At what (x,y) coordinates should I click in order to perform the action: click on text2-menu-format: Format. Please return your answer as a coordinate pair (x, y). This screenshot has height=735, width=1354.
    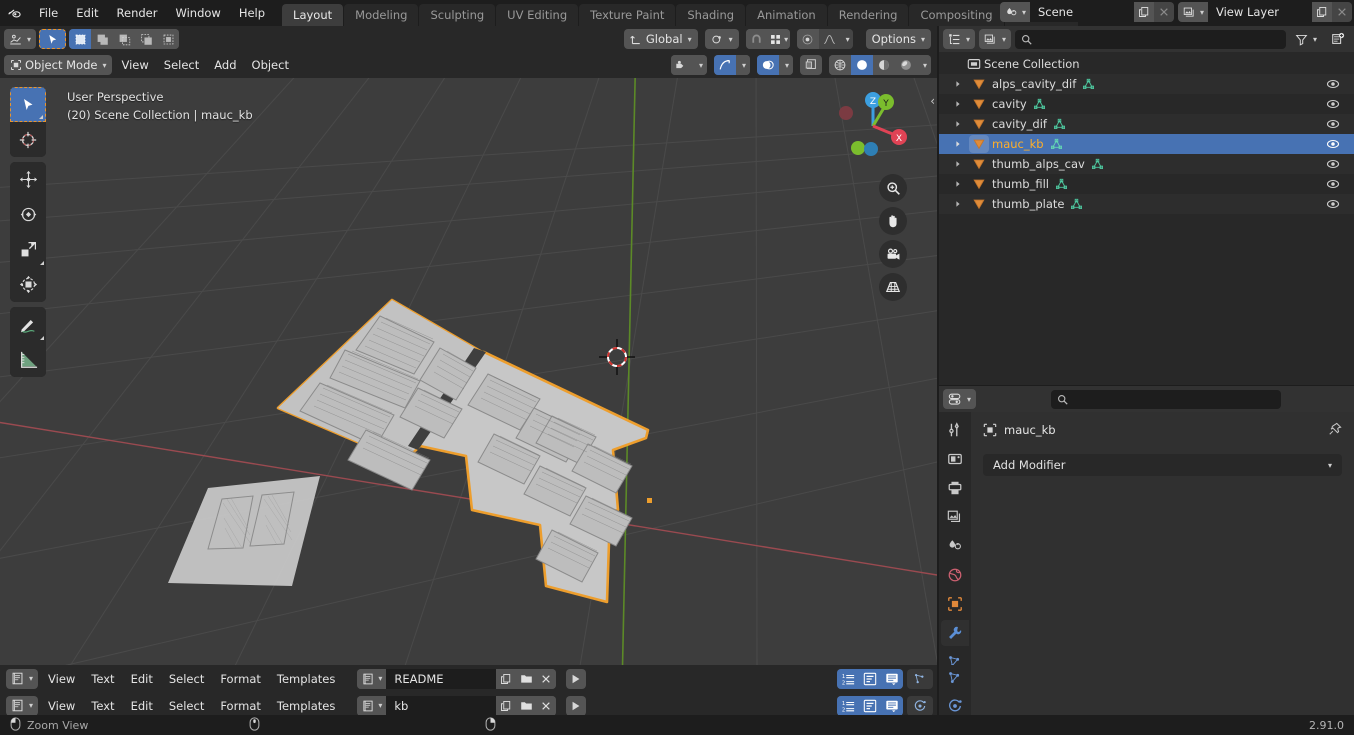
    Looking at the image, I should click on (240, 706).